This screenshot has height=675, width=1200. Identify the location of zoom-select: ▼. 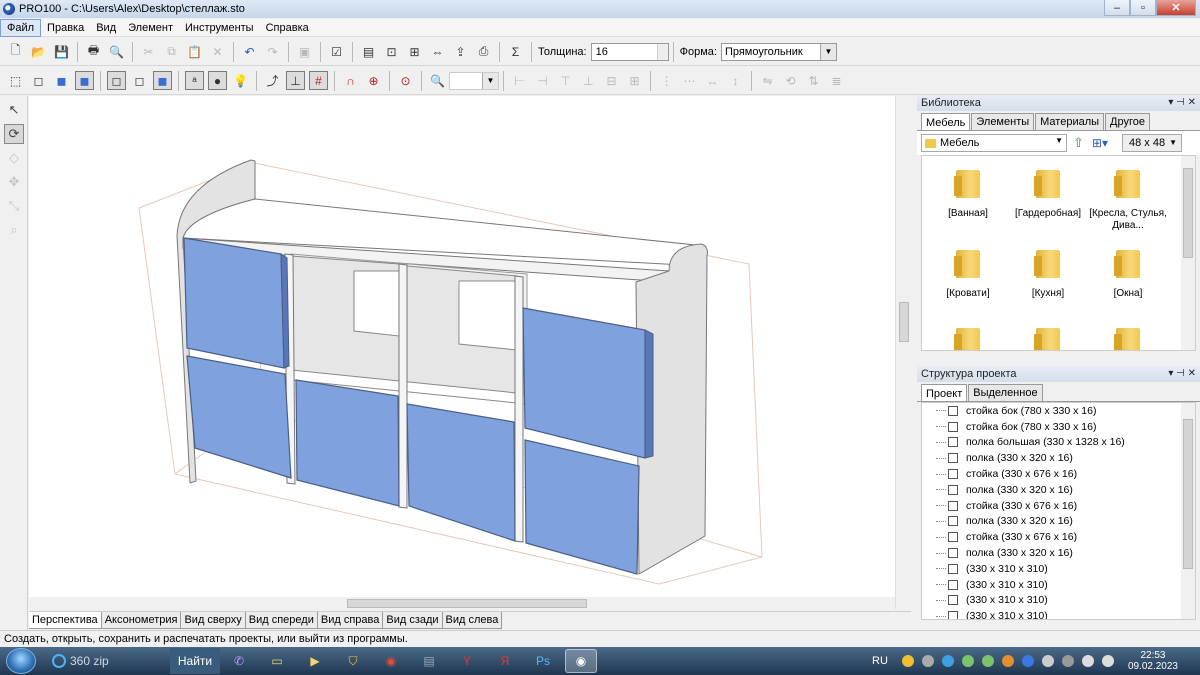
(474, 80).